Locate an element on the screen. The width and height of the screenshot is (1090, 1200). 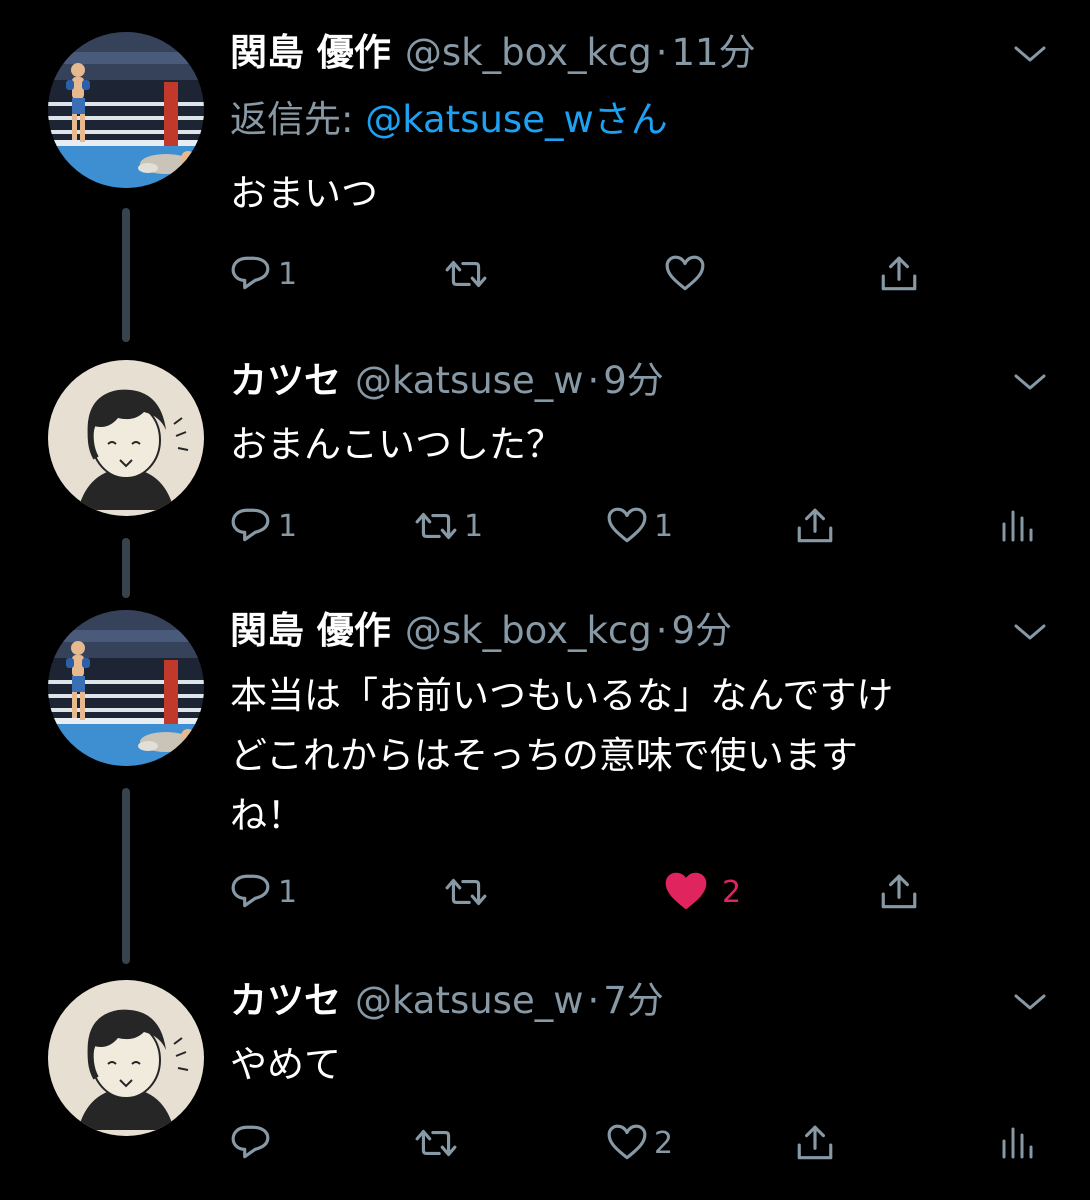
tweet-header: カツセ @katsuse_w · 9分 is located at coordinates (620, 381).